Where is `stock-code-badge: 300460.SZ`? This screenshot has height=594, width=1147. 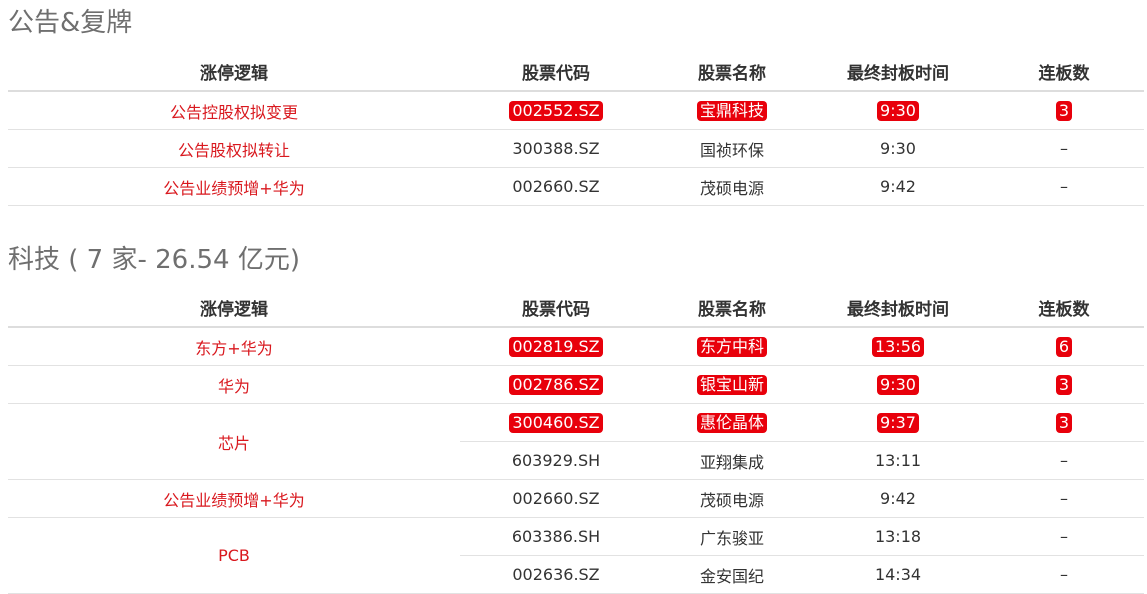 stock-code-badge: 300460.SZ is located at coordinates (556, 422).